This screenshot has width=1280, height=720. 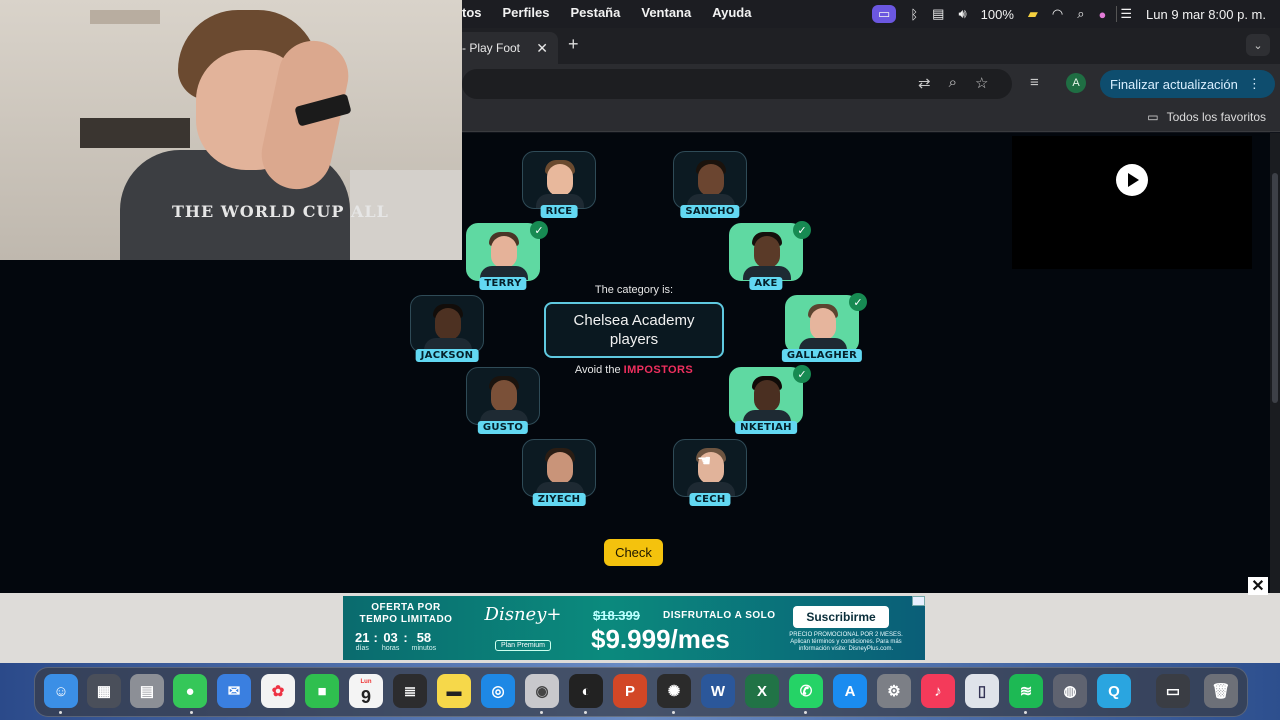 What do you see at coordinates (498, 691) in the screenshot?
I see `safari-icon: ◎` at bounding box center [498, 691].